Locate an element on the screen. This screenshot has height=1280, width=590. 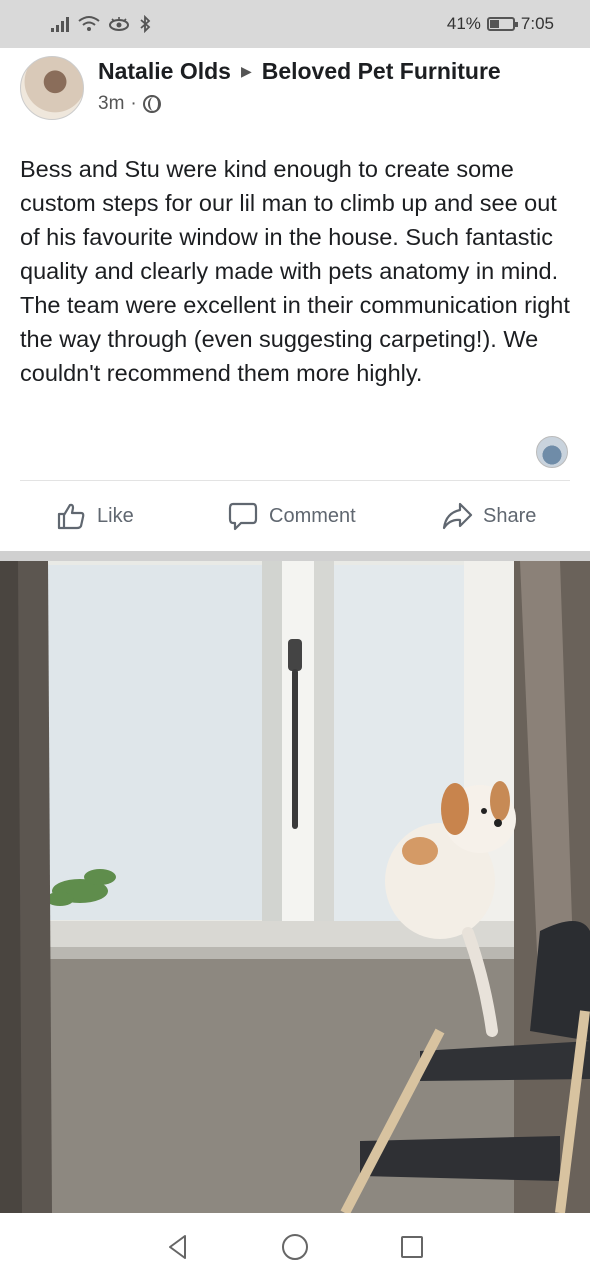
like-button: Like is located at coordinates (94, 516).